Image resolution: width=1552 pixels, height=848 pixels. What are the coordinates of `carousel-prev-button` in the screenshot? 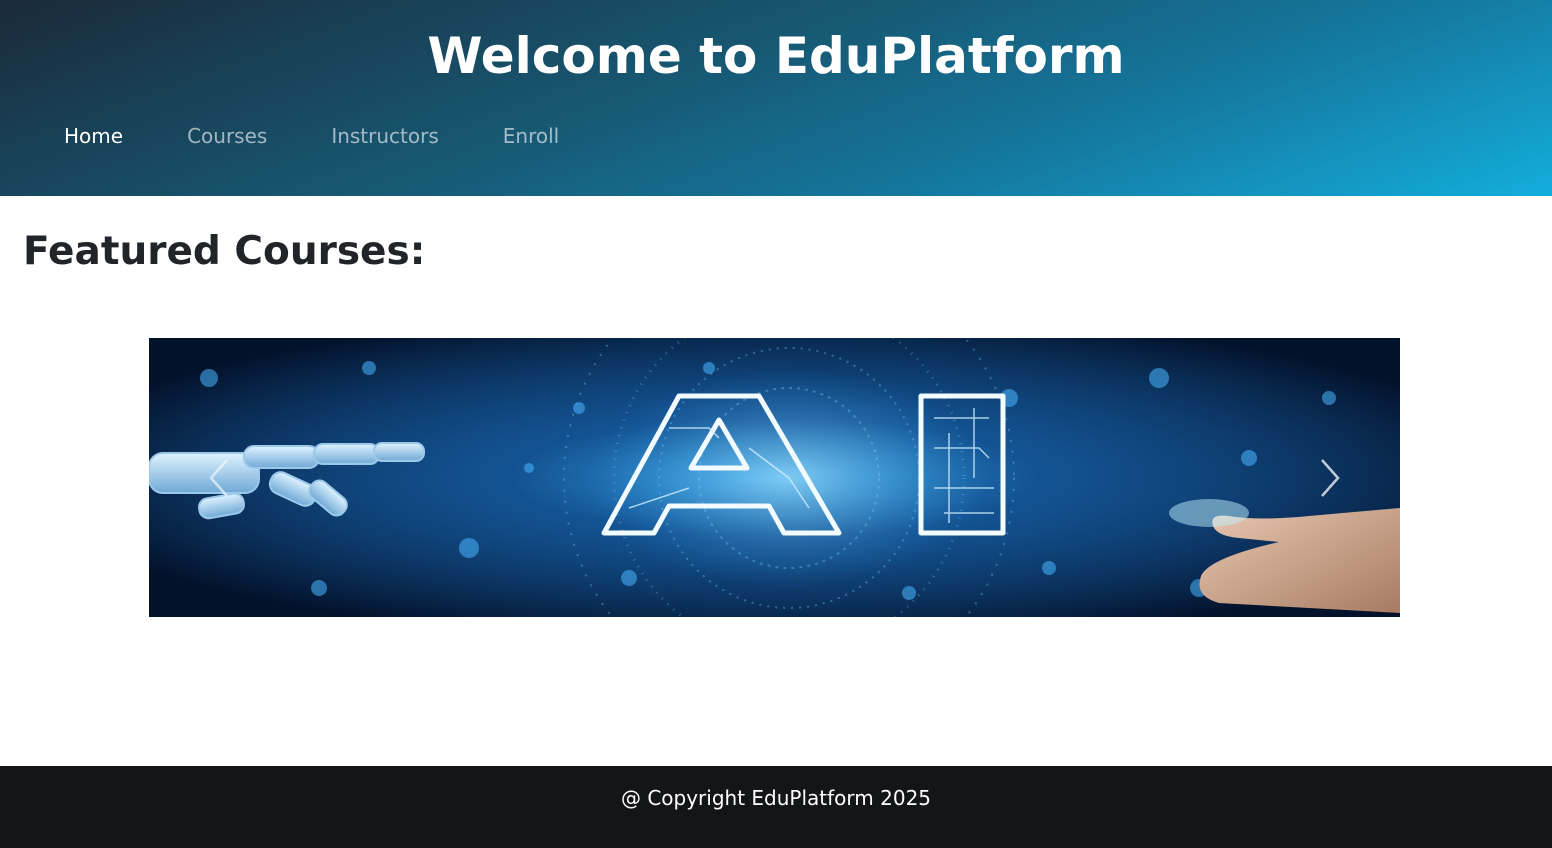 It's located at (219, 477).